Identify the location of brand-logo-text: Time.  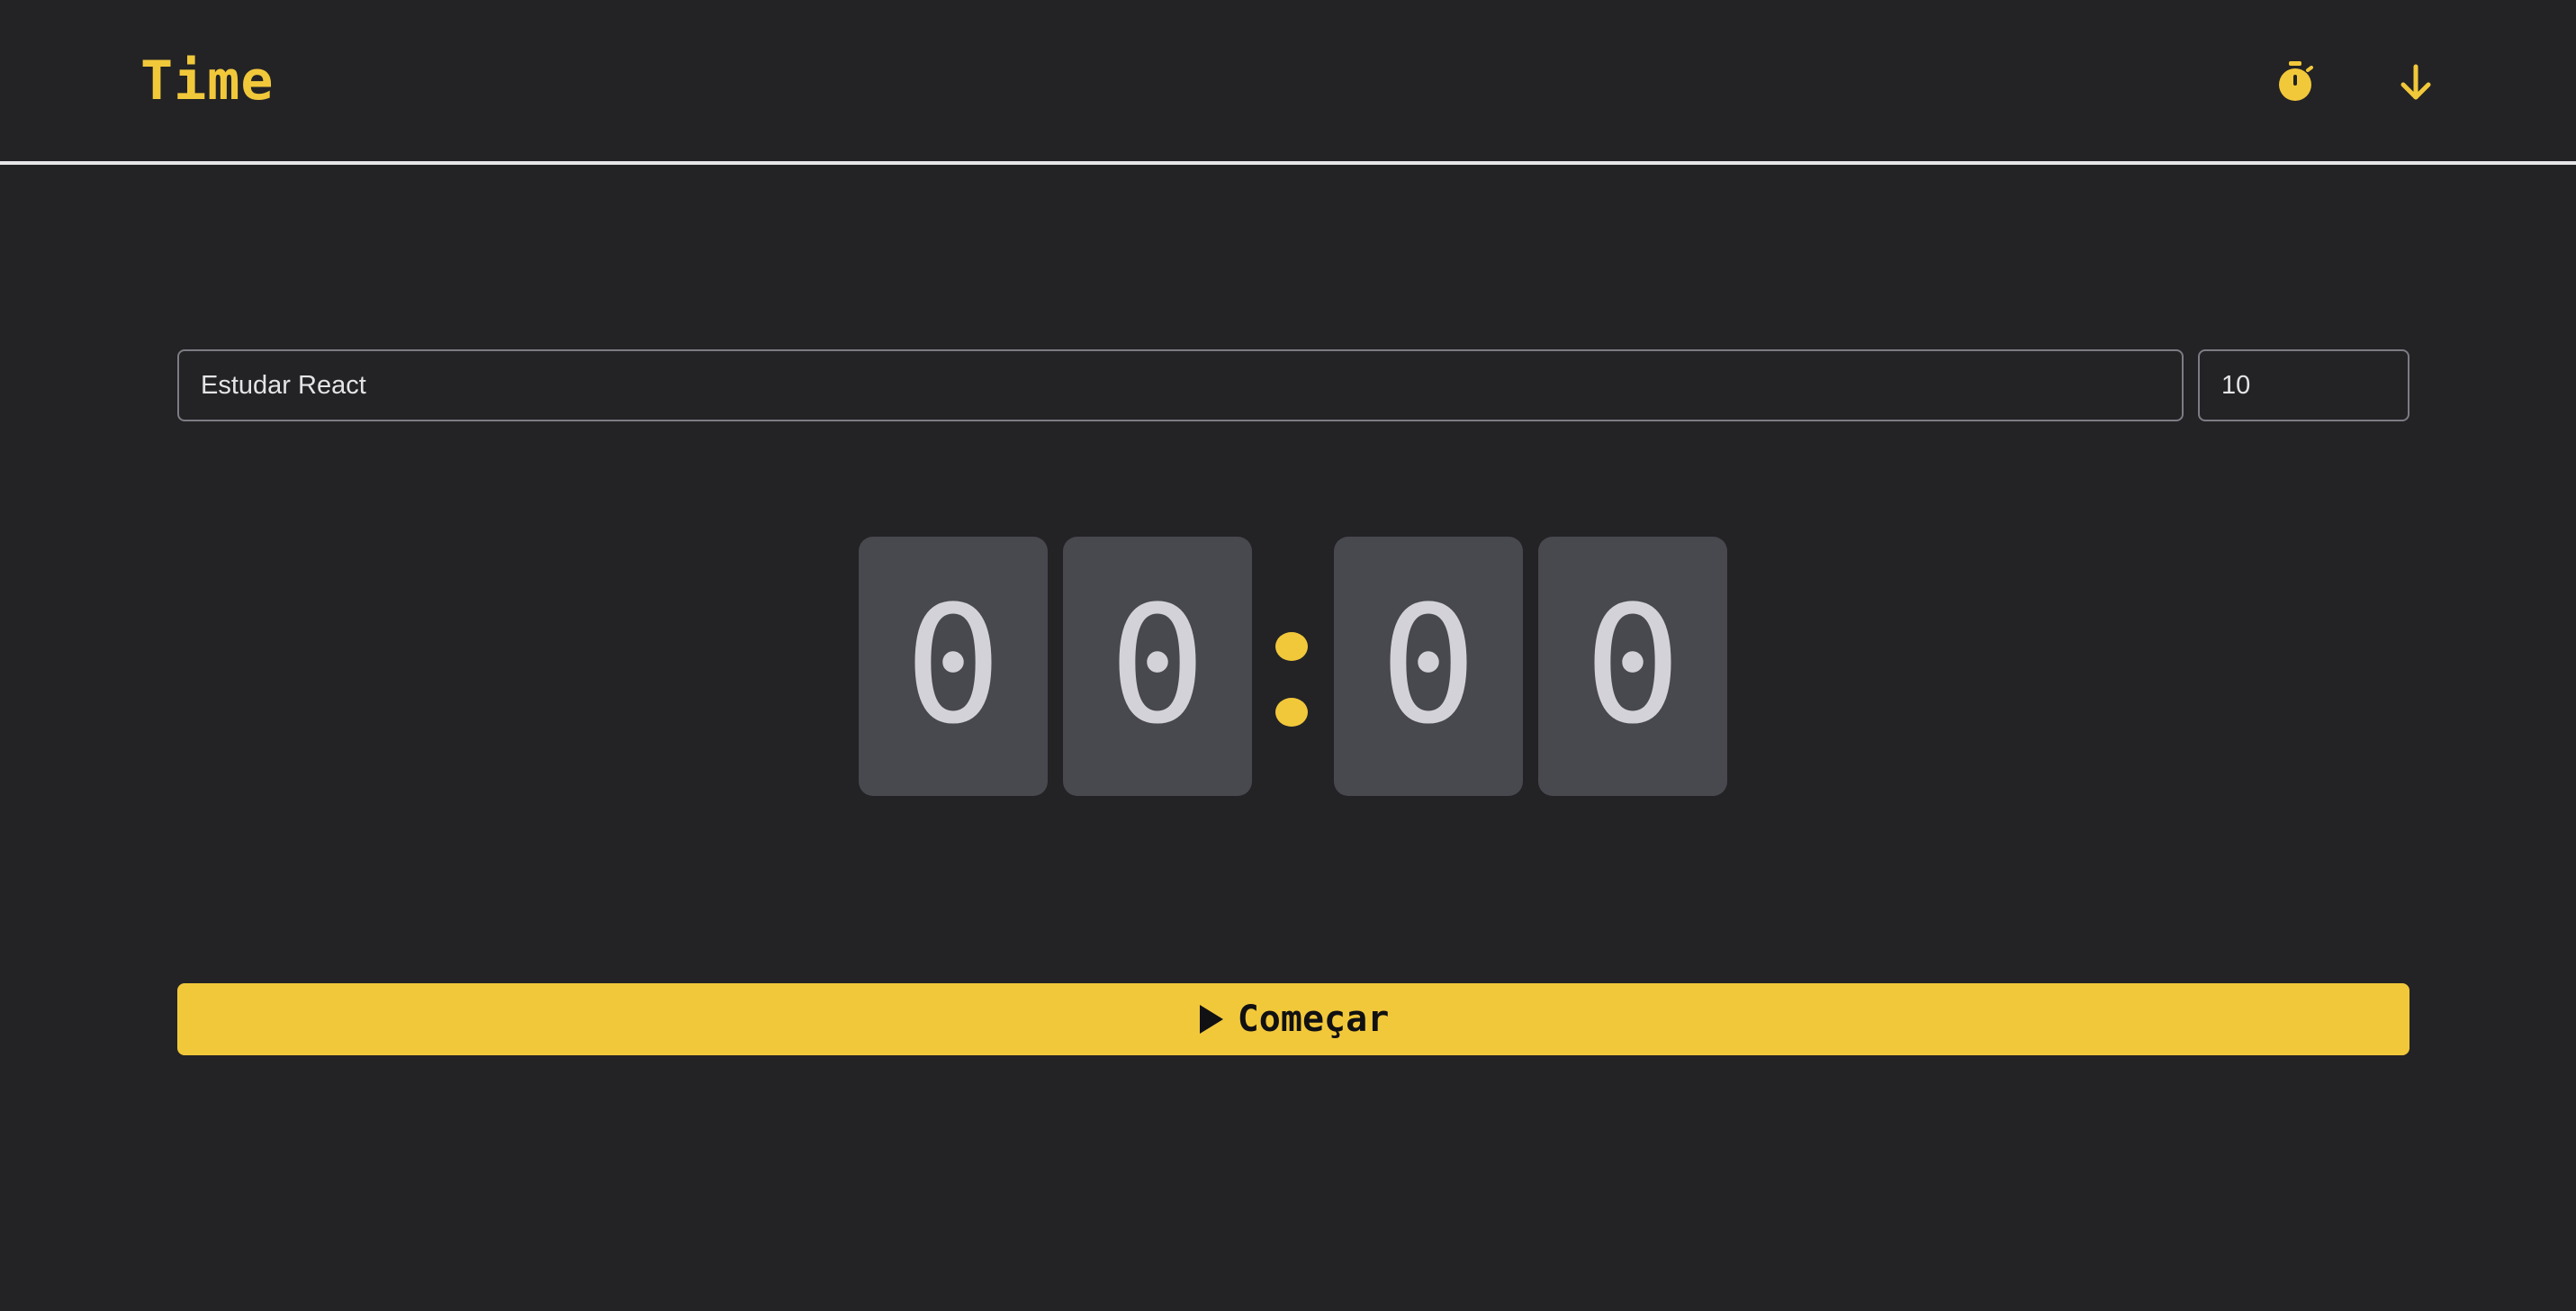
(207, 81).